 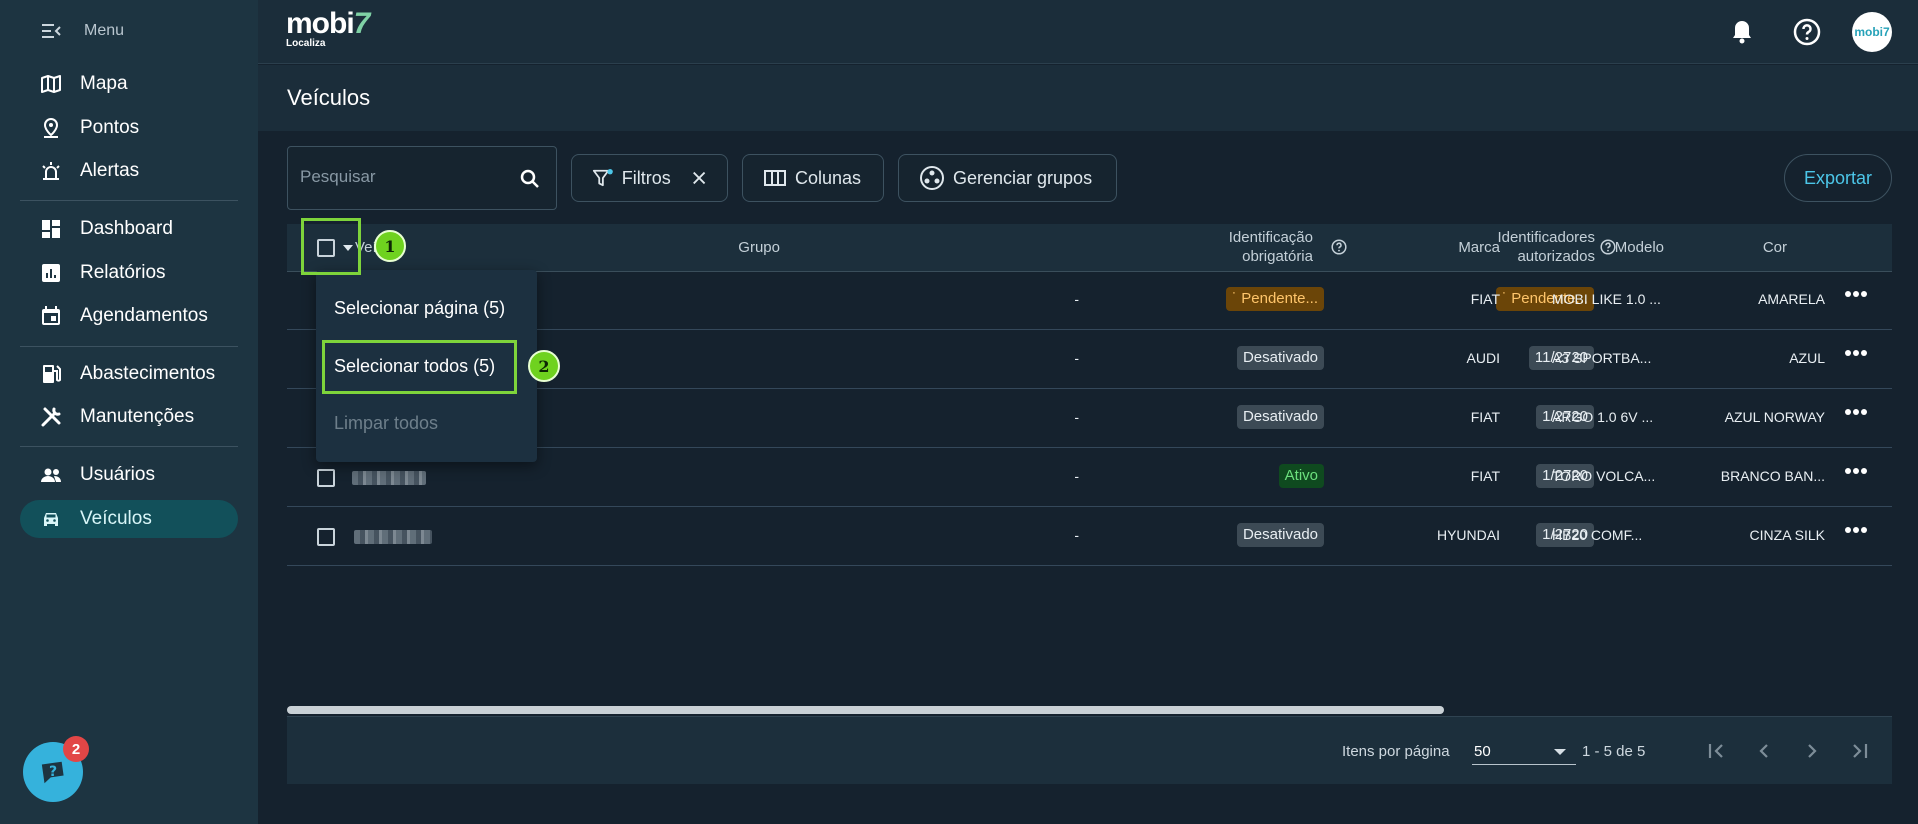 What do you see at coordinates (1271, 247) in the screenshot?
I see `col-required-id: Identificação obrigatória` at bounding box center [1271, 247].